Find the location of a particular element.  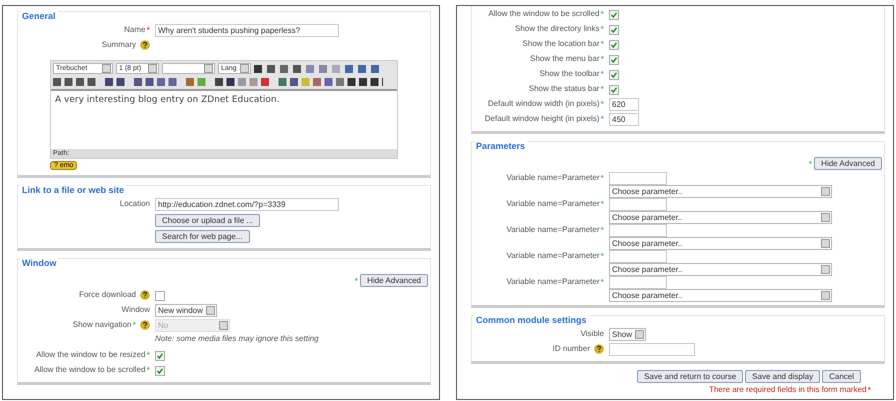

field-label: Summary is located at coordinates (119, 45).